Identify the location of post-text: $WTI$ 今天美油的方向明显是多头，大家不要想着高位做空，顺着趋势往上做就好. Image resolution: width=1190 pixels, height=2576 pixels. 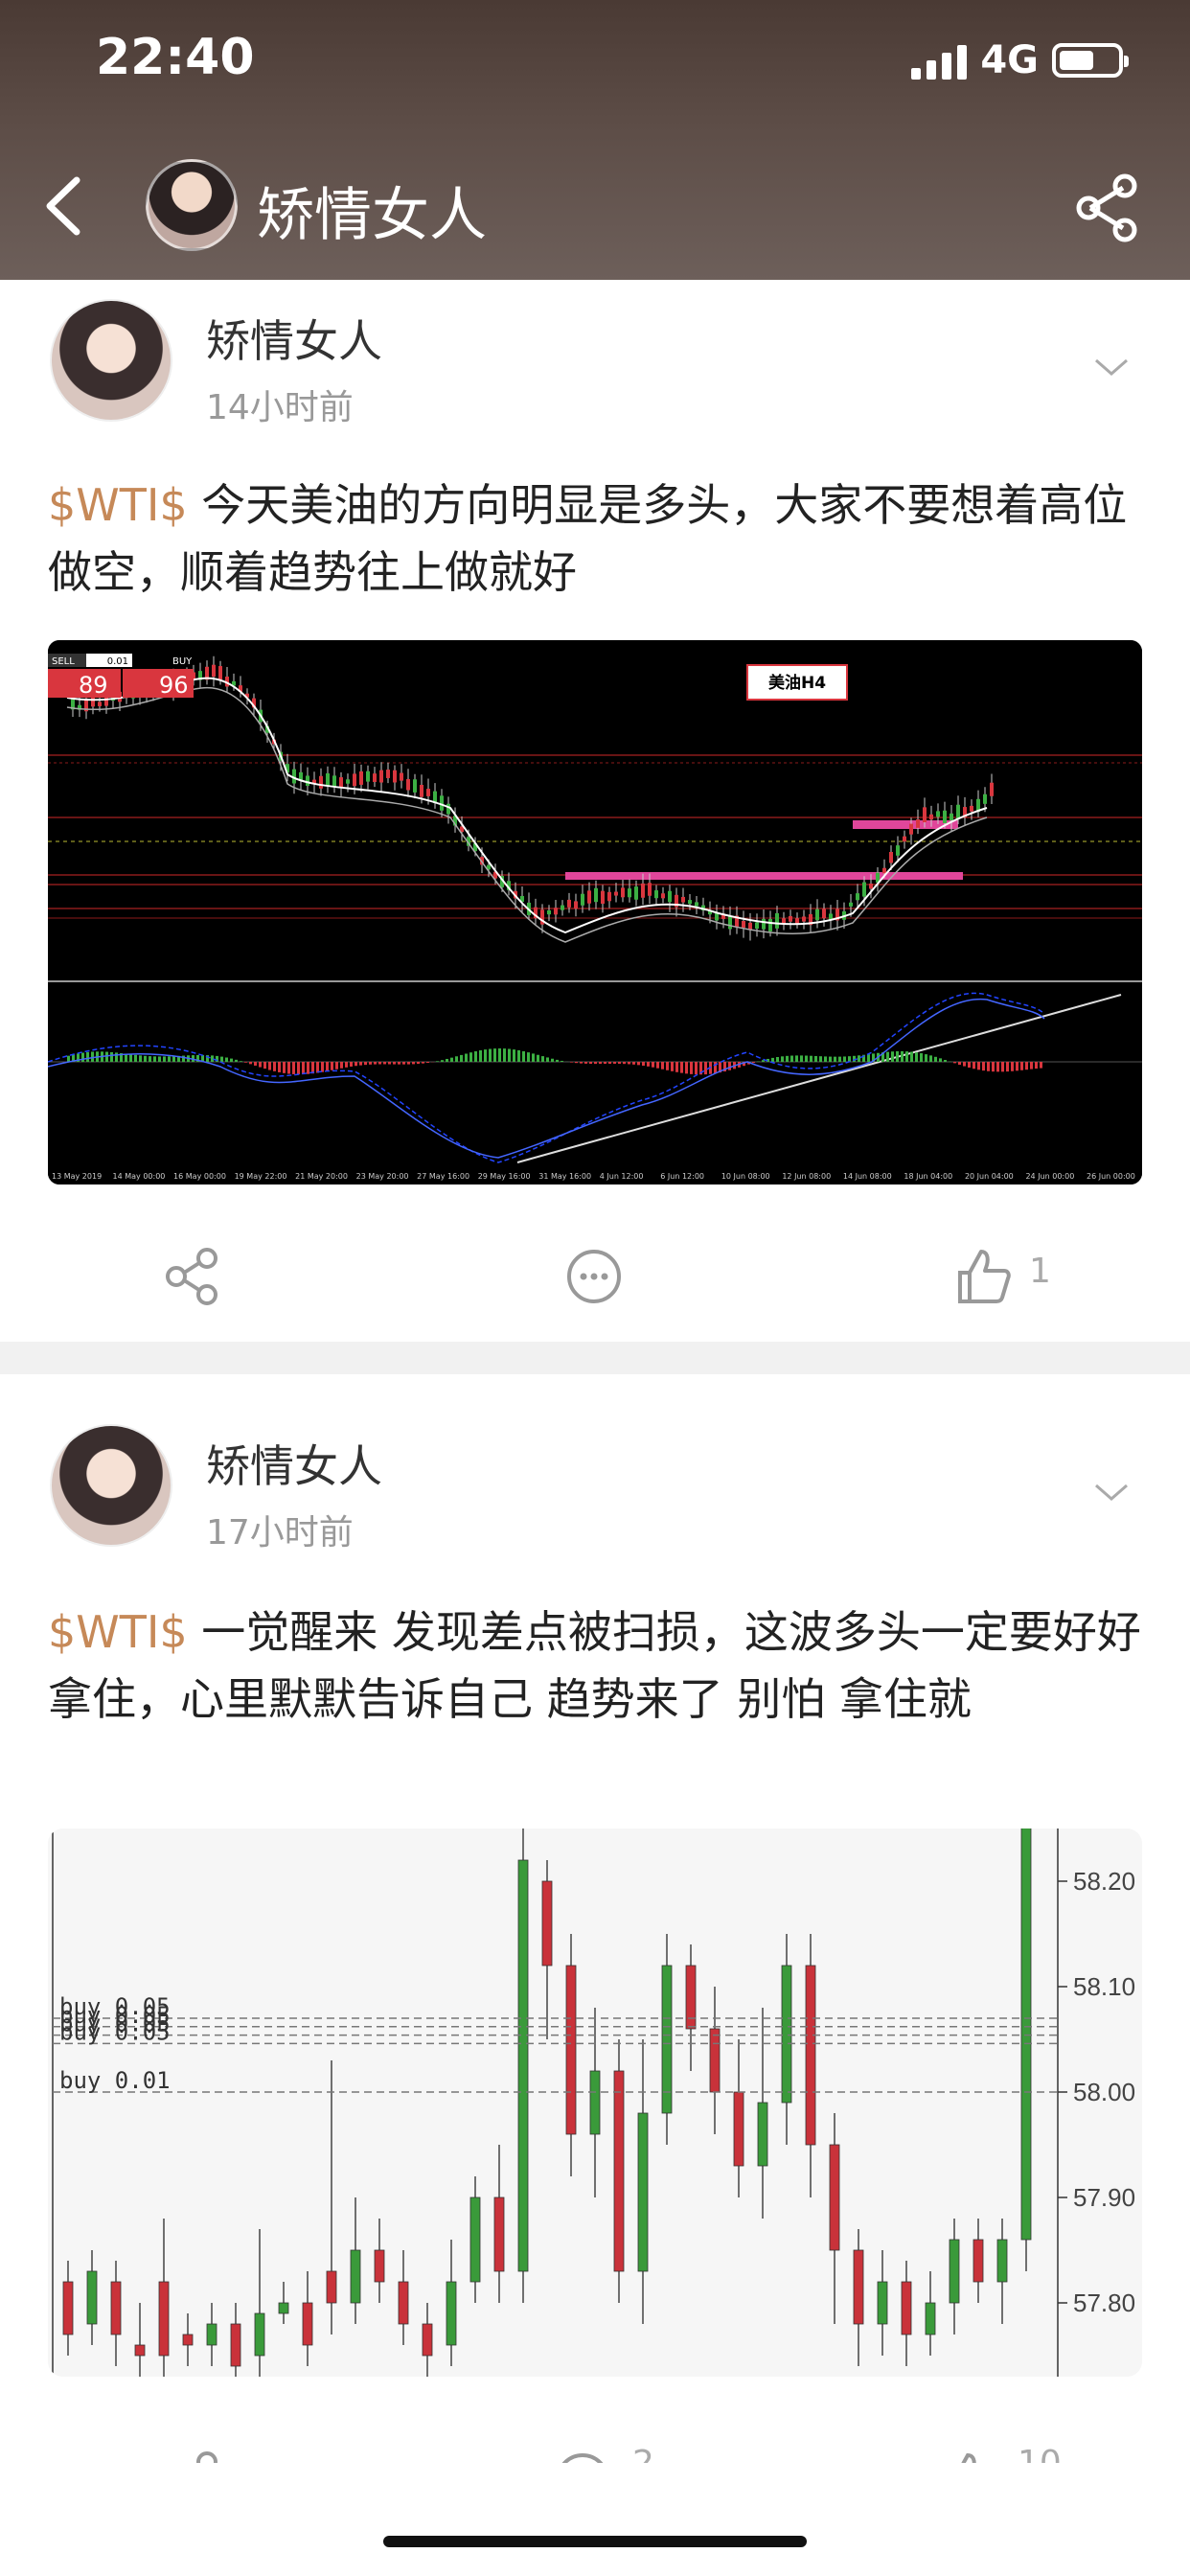
(599, 539).